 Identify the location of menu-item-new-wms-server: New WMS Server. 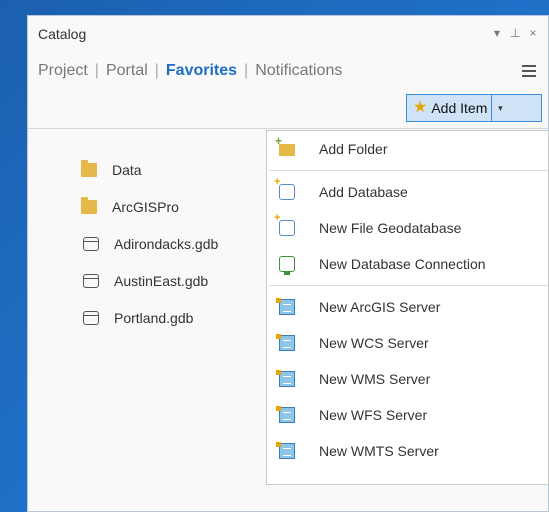
(407, 379).